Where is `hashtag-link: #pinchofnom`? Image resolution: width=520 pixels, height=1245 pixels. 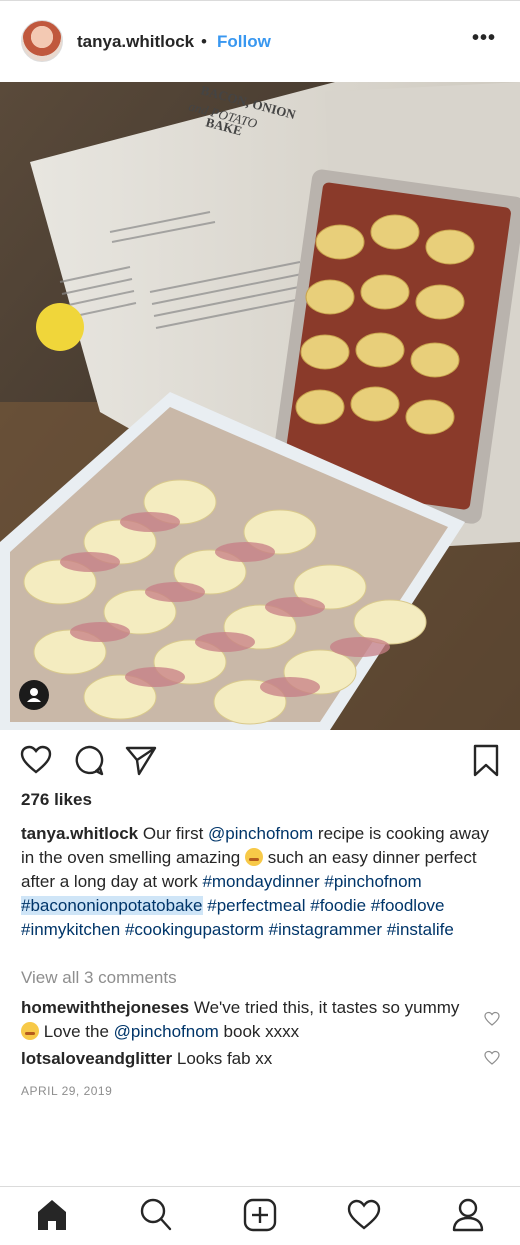
hashtag-link: #pinchofnom is located at coordinates (372, 881).